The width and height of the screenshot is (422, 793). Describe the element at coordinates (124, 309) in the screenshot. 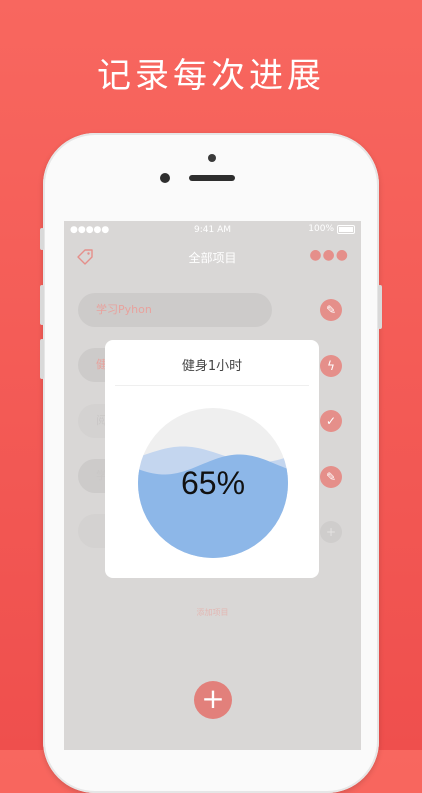

I see `project-label: 学习Pyhon` at that location.